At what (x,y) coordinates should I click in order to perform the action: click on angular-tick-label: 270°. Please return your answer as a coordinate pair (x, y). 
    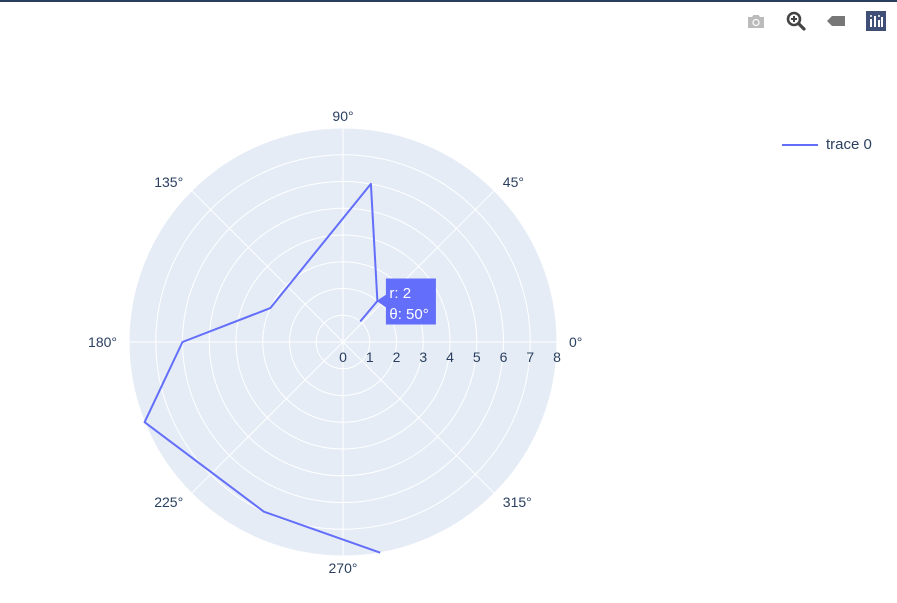
    Looking at the image, I should click on (343, 568).